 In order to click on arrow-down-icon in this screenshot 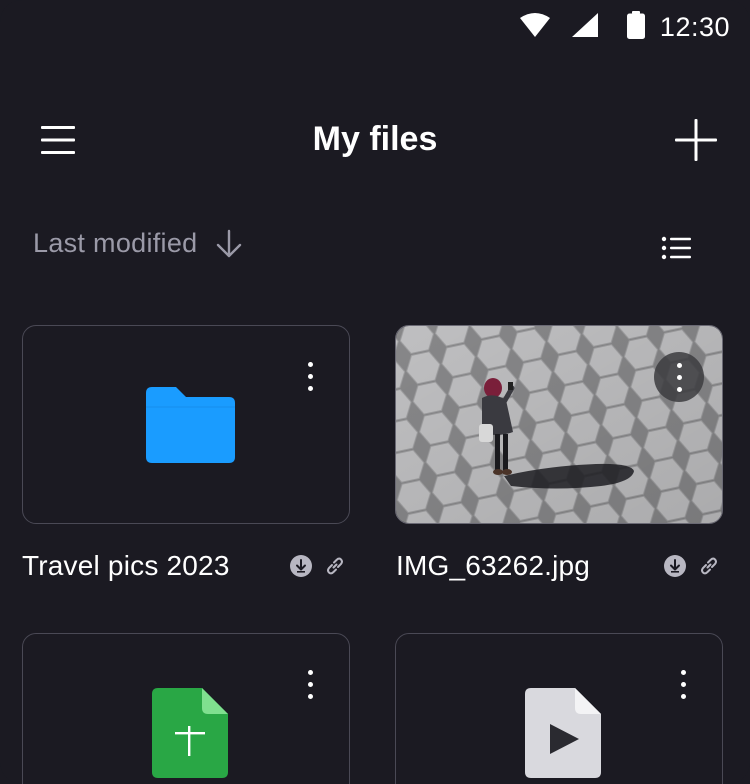, I will do `click(228, 243)`.